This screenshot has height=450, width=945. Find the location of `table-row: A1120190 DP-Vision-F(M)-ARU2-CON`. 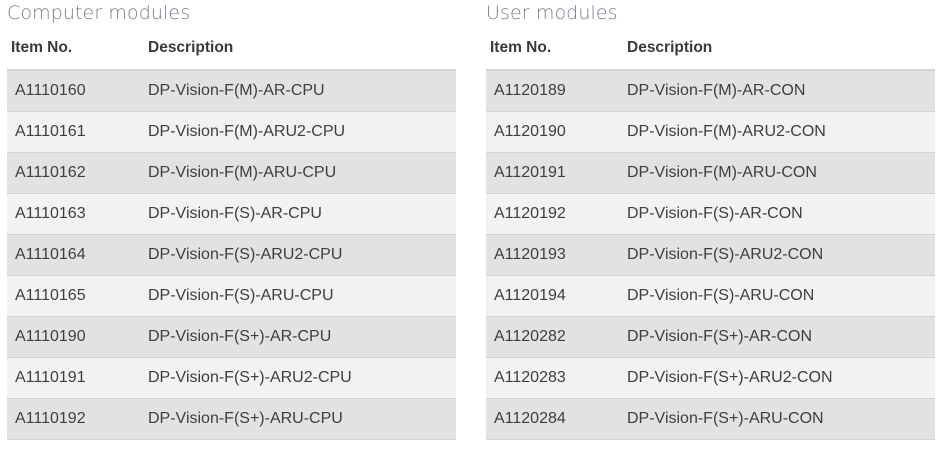

table-row: A1120190 DP-Vision-F(M)-ARU2-CON is located at coordinates (710, 132).